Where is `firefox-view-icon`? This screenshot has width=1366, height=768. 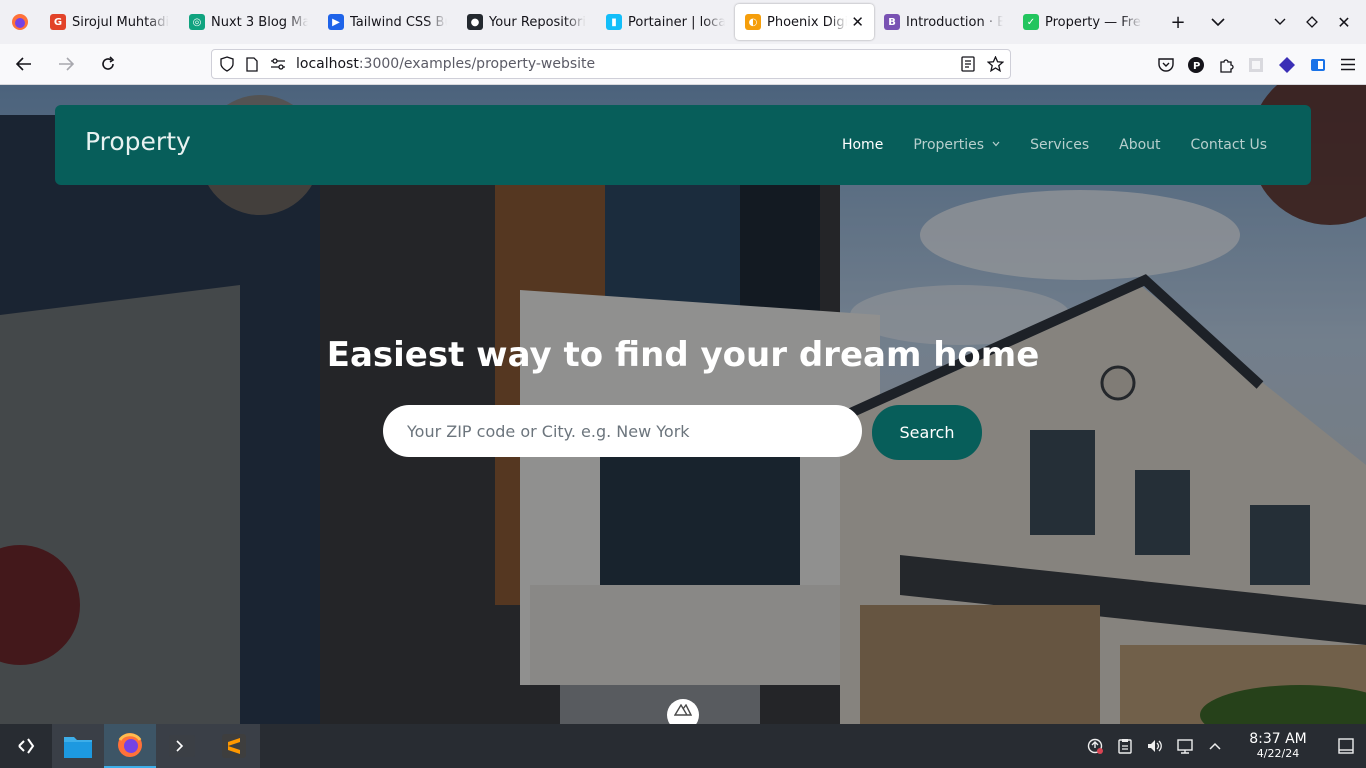 firefox-view-icon is located at coordinates (20, 22).